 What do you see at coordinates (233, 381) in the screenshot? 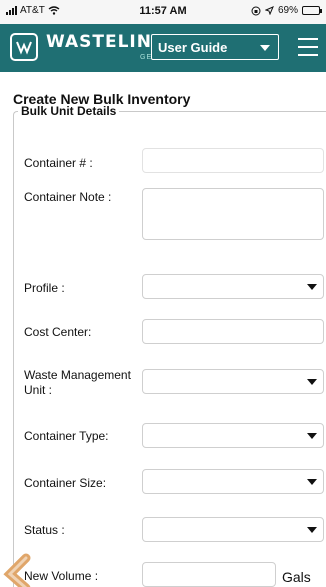
I see `waste-management-unit-select` at bounding box center [233, 381].